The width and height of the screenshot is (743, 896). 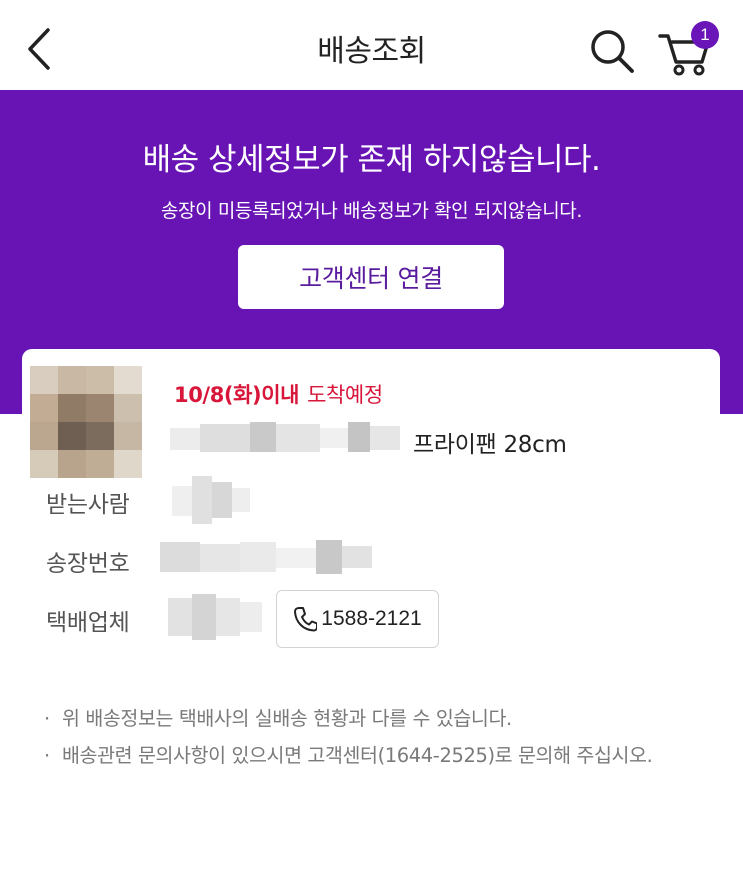 What do you see at coordinates (287, 718) in the screenshot?
I see `note-text: 위 배송정보는 택배사의 실배송 현황과 다를 수 있습니다.` at bounding box center [287, 718].